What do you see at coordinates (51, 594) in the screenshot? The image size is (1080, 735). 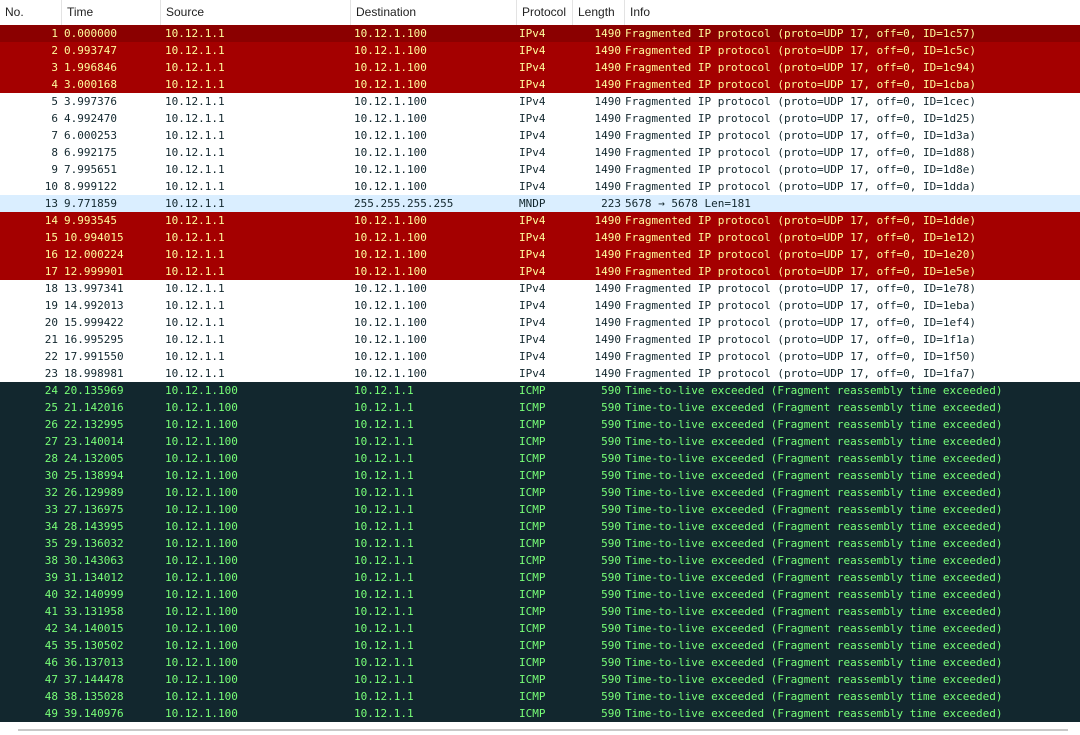 I see `packet-no: 40` at bounding box center [51, 594].